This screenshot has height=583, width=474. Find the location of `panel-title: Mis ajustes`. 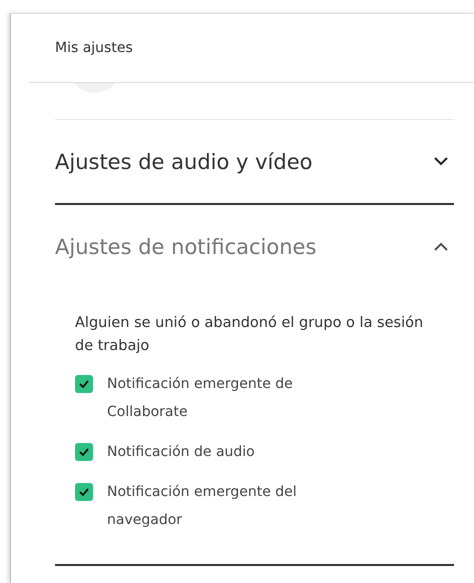

panel-title: Mis ajustes is located at coordinates (94, 48).